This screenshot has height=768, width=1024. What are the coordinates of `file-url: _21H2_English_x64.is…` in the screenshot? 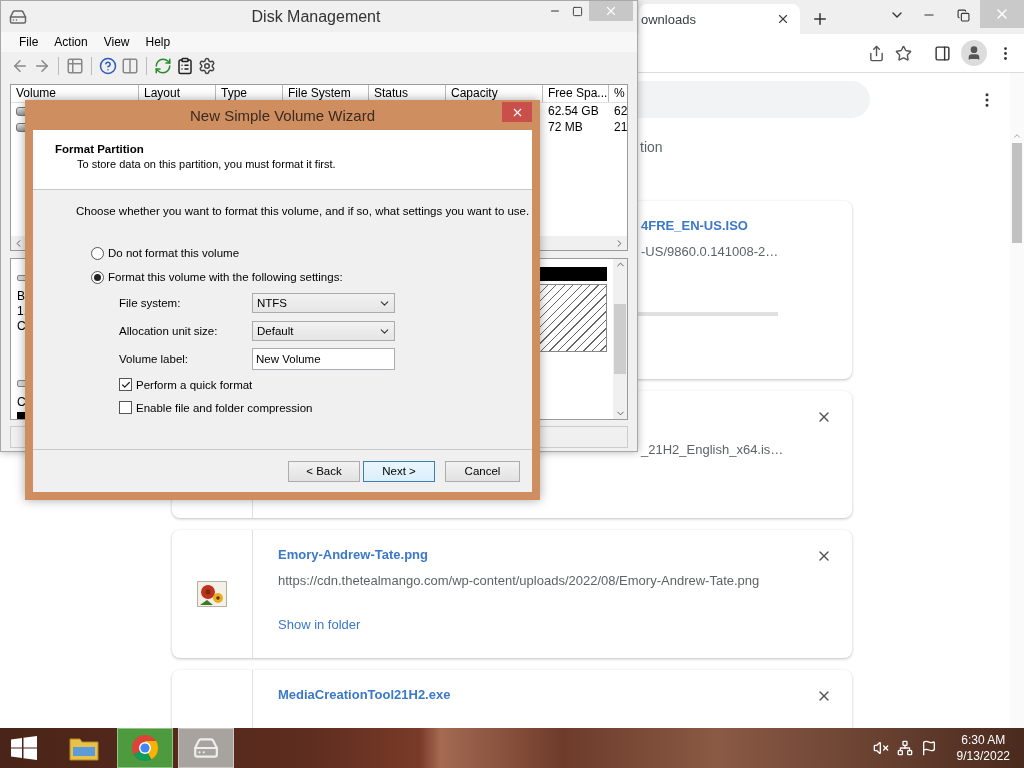 It's located at (712, 450).